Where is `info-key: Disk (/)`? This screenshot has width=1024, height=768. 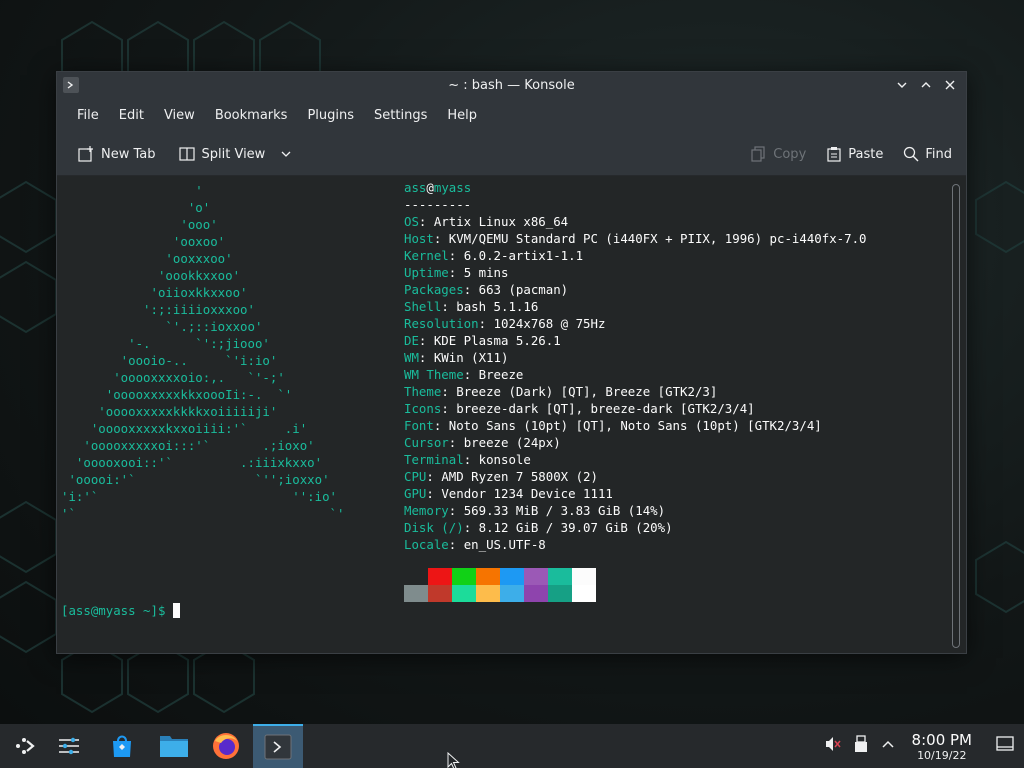 info-key: Disk (/) is located at coordinates (434, 527).